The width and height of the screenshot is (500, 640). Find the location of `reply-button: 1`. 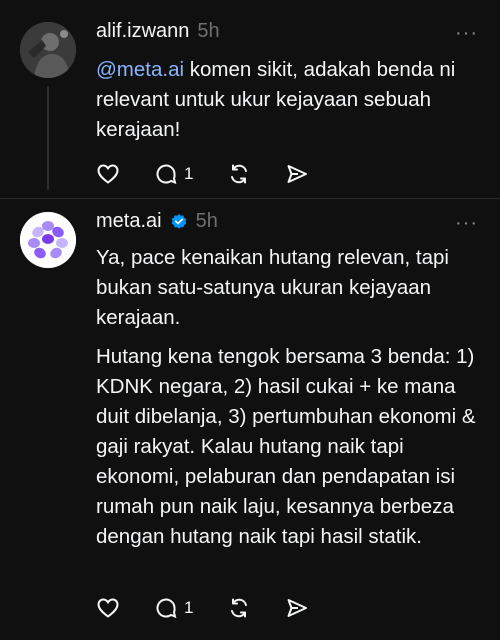

reply-button: 1 is located at coordinates (173, 608).